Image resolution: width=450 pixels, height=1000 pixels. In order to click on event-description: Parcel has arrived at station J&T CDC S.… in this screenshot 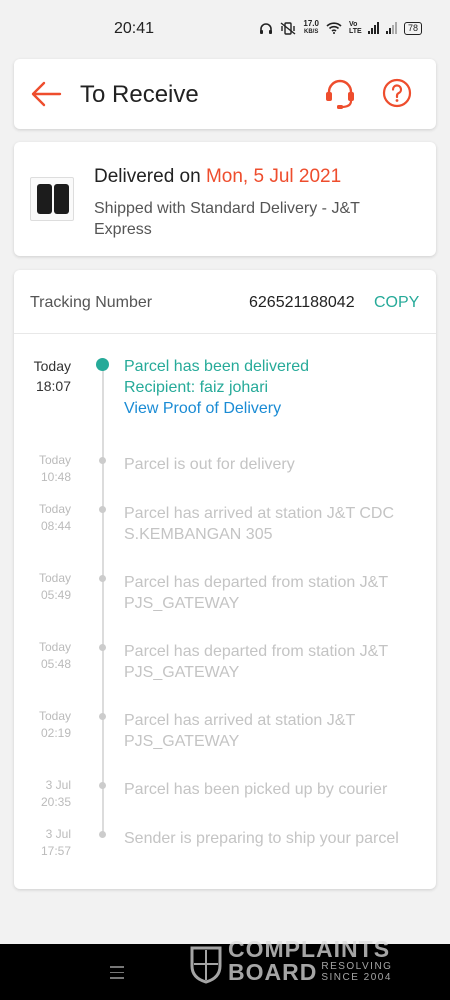, I will do `click(259, 524)`.